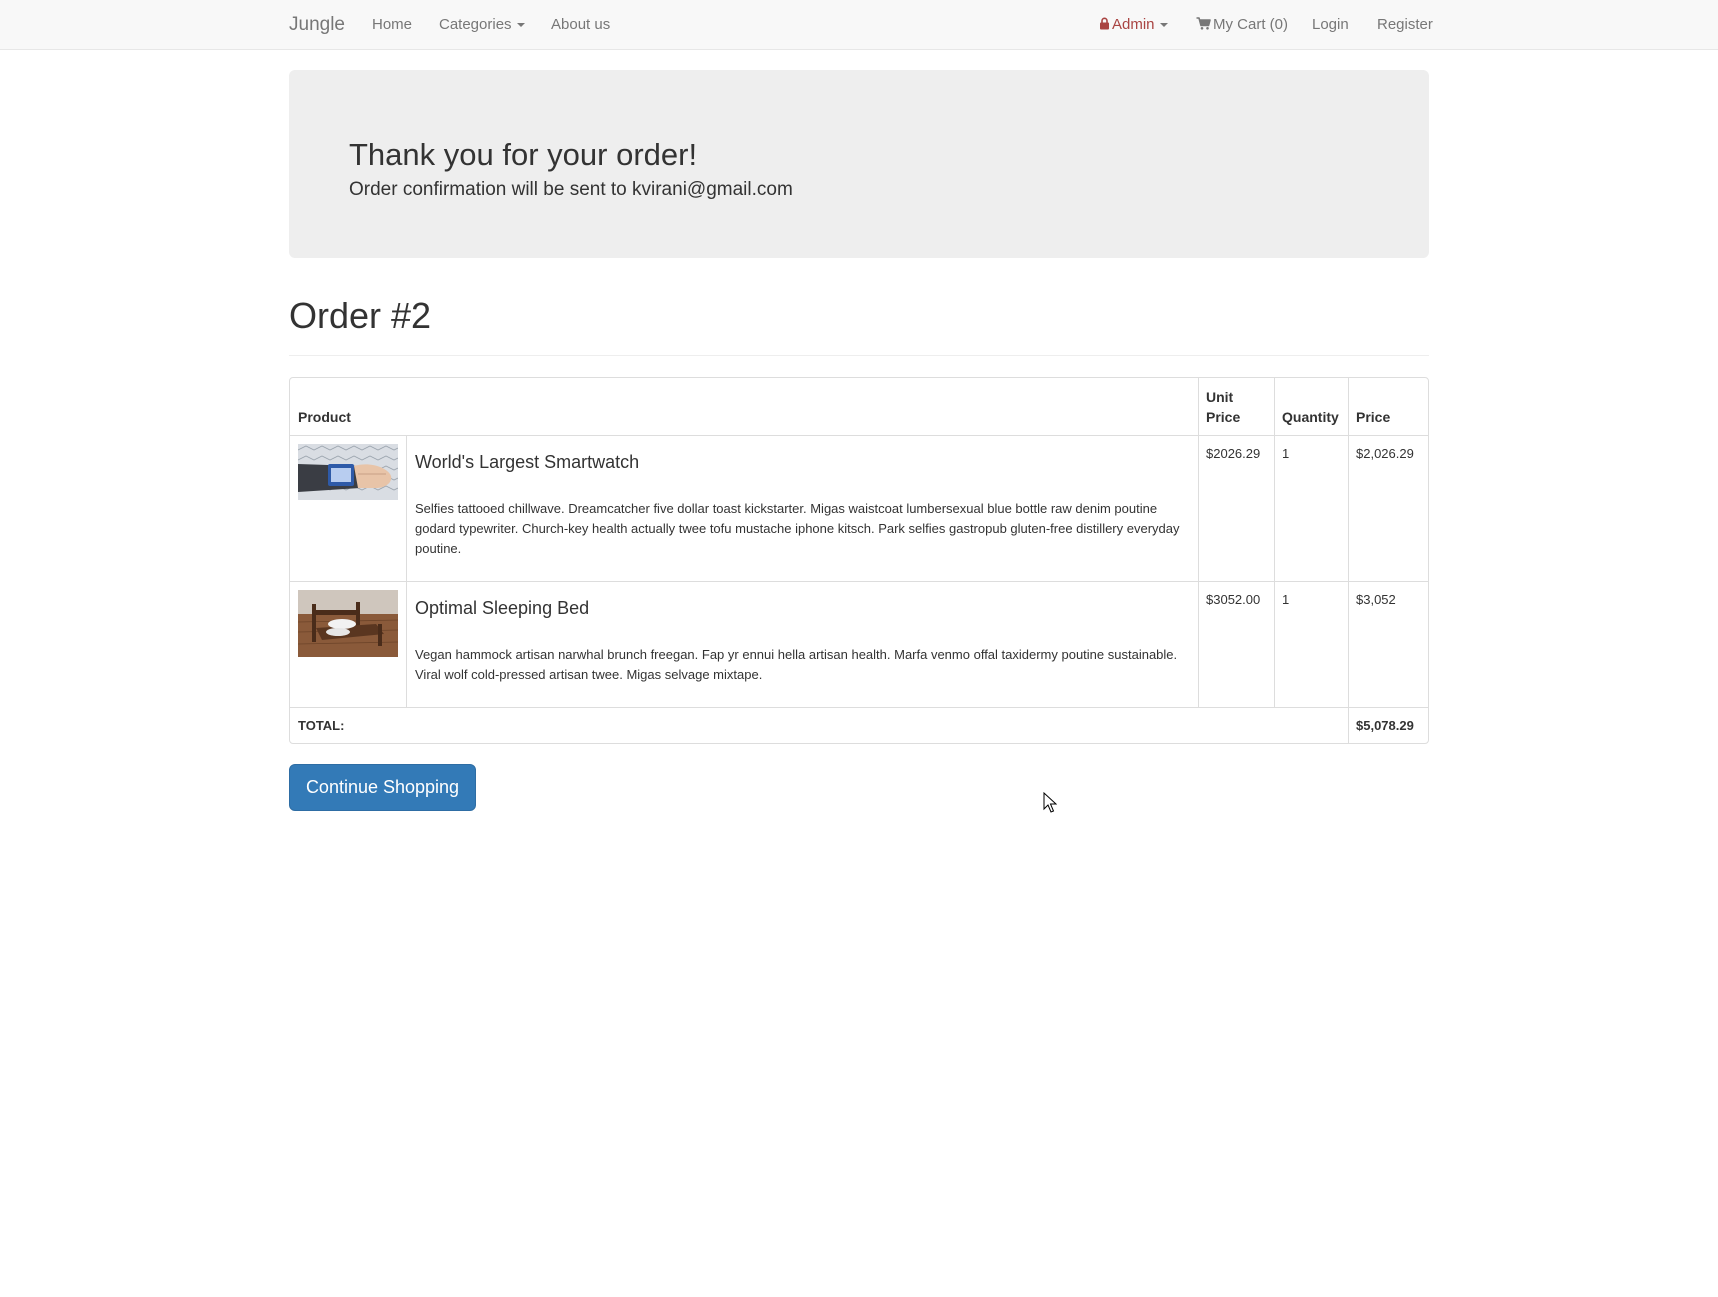 This screenshot has height=1297, width=1718. What do you see at coordinates (317, 25) in the screenshot?
I see `brand-link: Jungle` at bounding box center [317, 25].